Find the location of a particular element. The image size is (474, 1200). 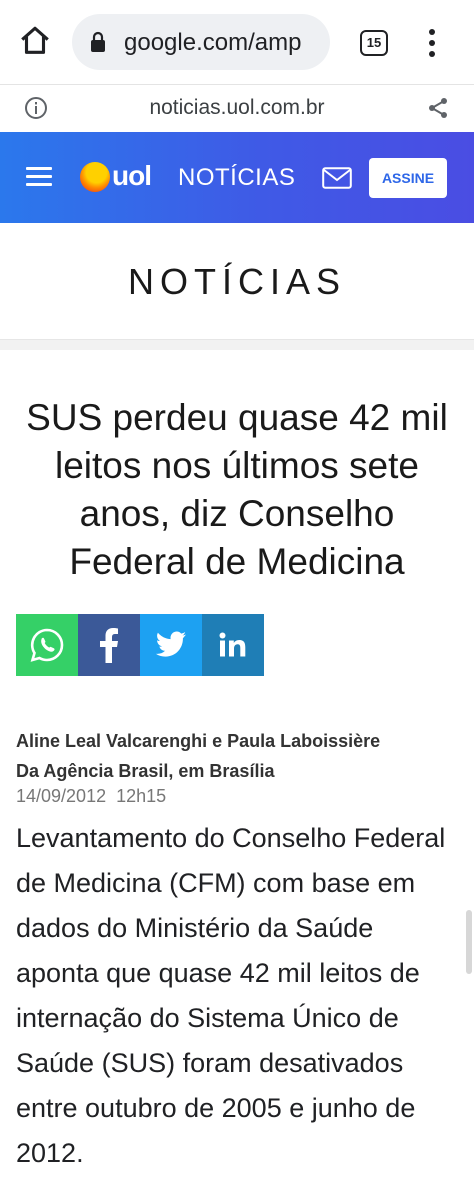

whatsapp-icon is located at coordinates (47, 645).